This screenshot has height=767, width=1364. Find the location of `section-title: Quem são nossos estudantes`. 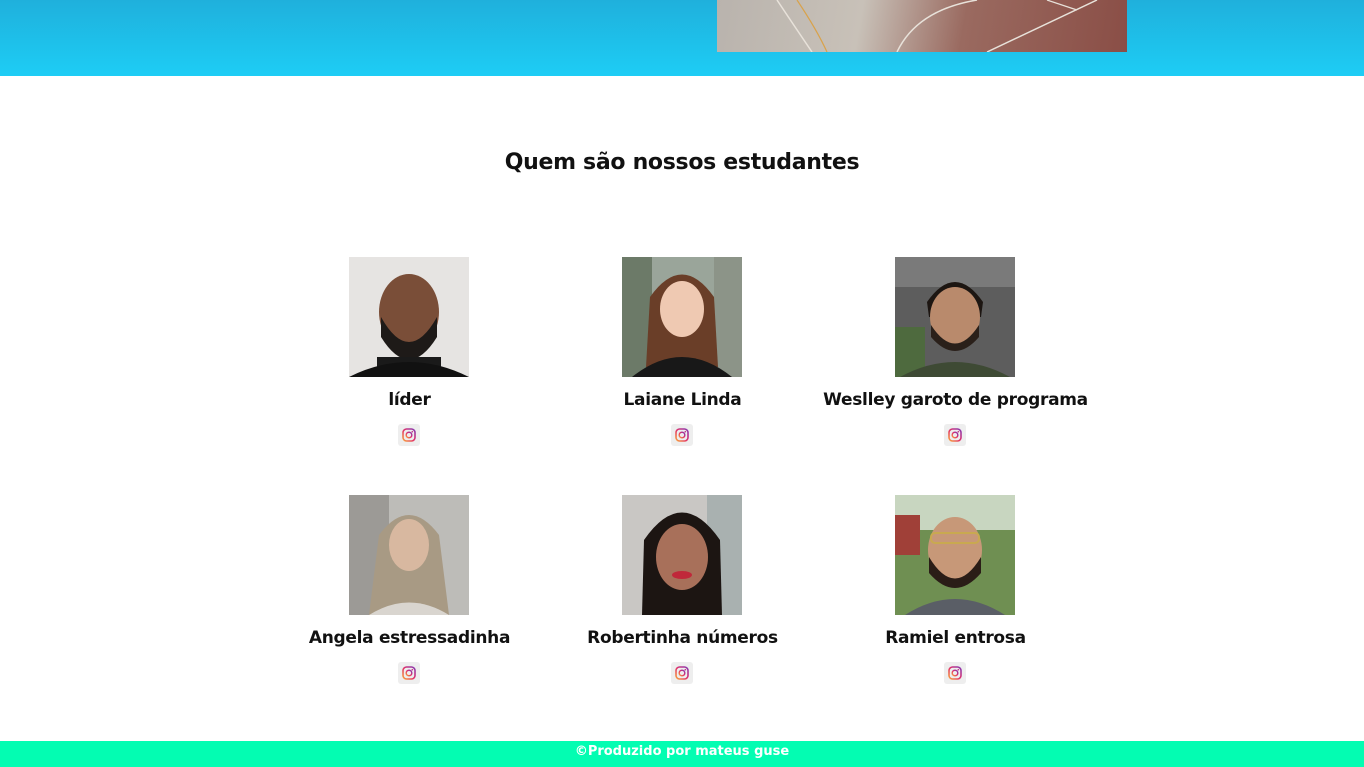

section-title: Quem são nossos estudantes is located at coordinates (682, 162).